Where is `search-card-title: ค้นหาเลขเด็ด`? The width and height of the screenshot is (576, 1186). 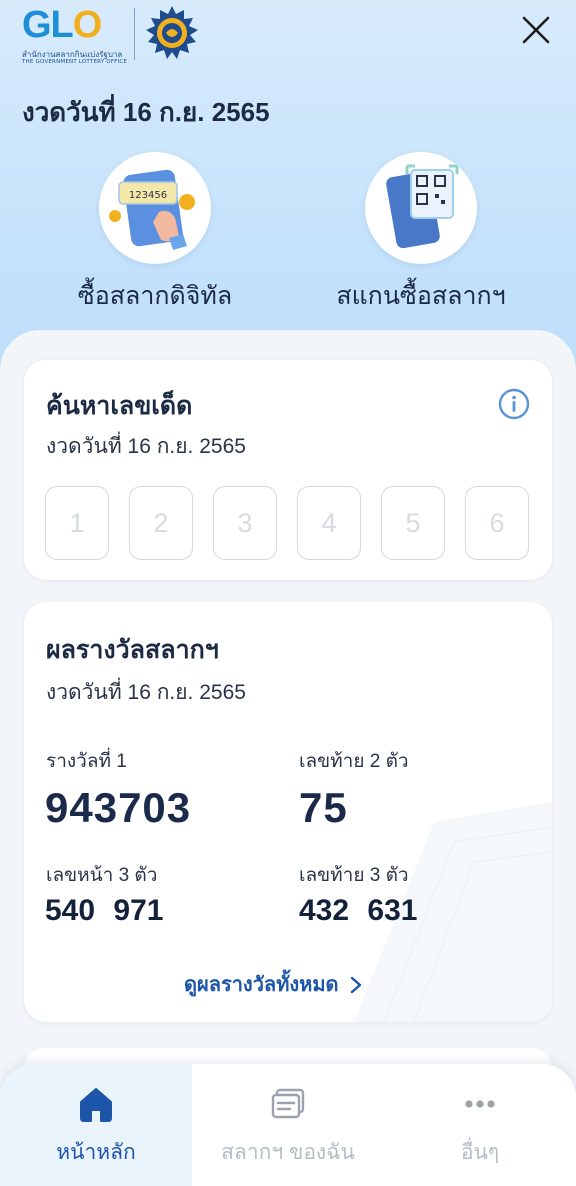
search-card-title: ค้นหาเลขเด็ด is located at coordinates (119, 406).